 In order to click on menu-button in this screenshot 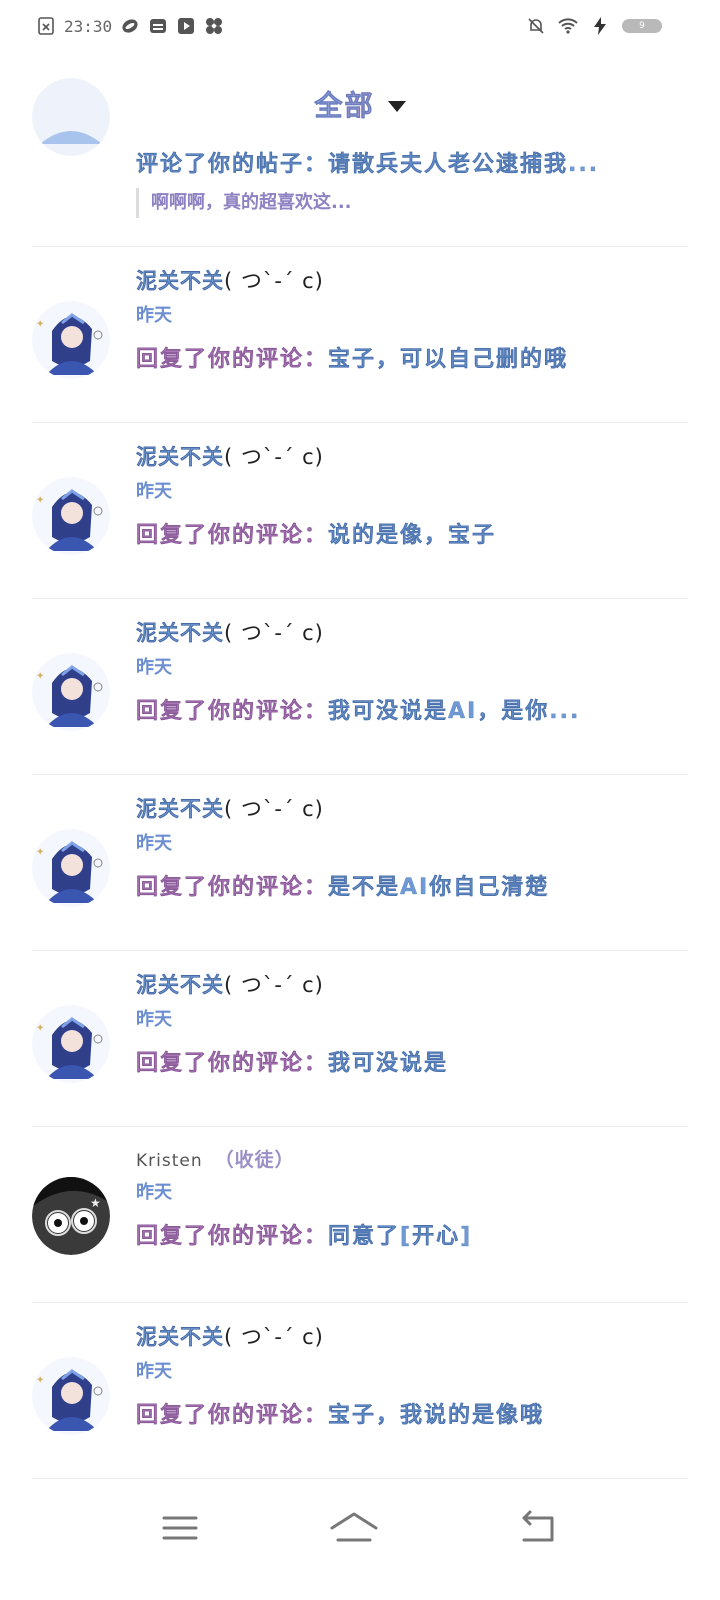, I will do `click(180, 1528)`.